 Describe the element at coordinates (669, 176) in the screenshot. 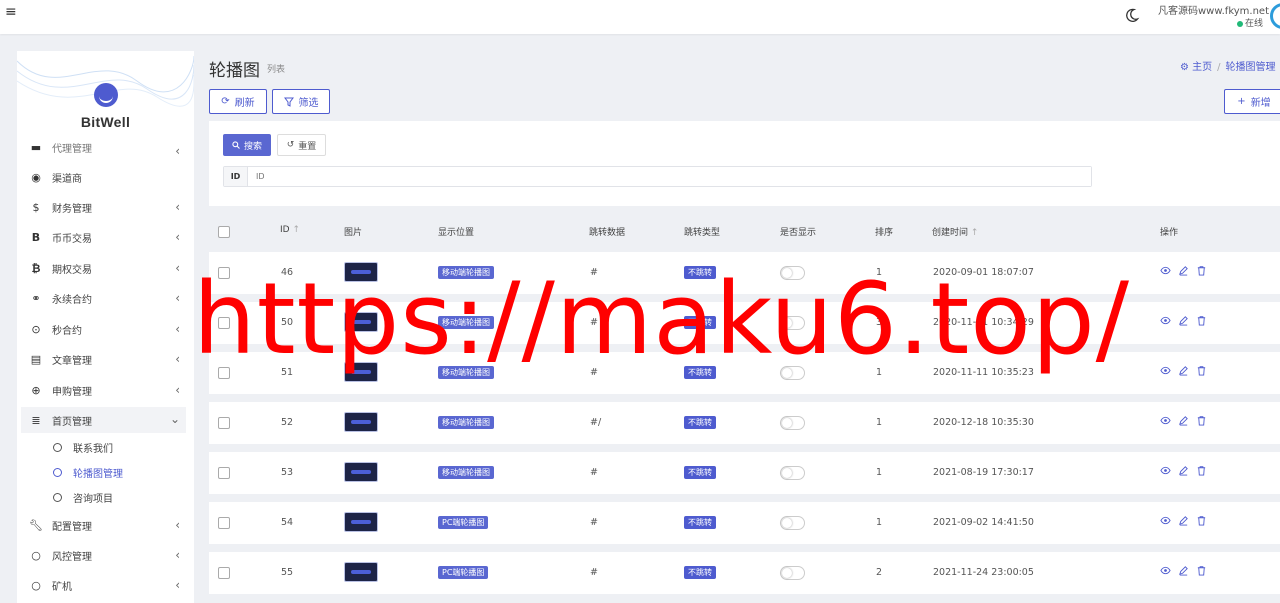

I see `id-input` at that location.